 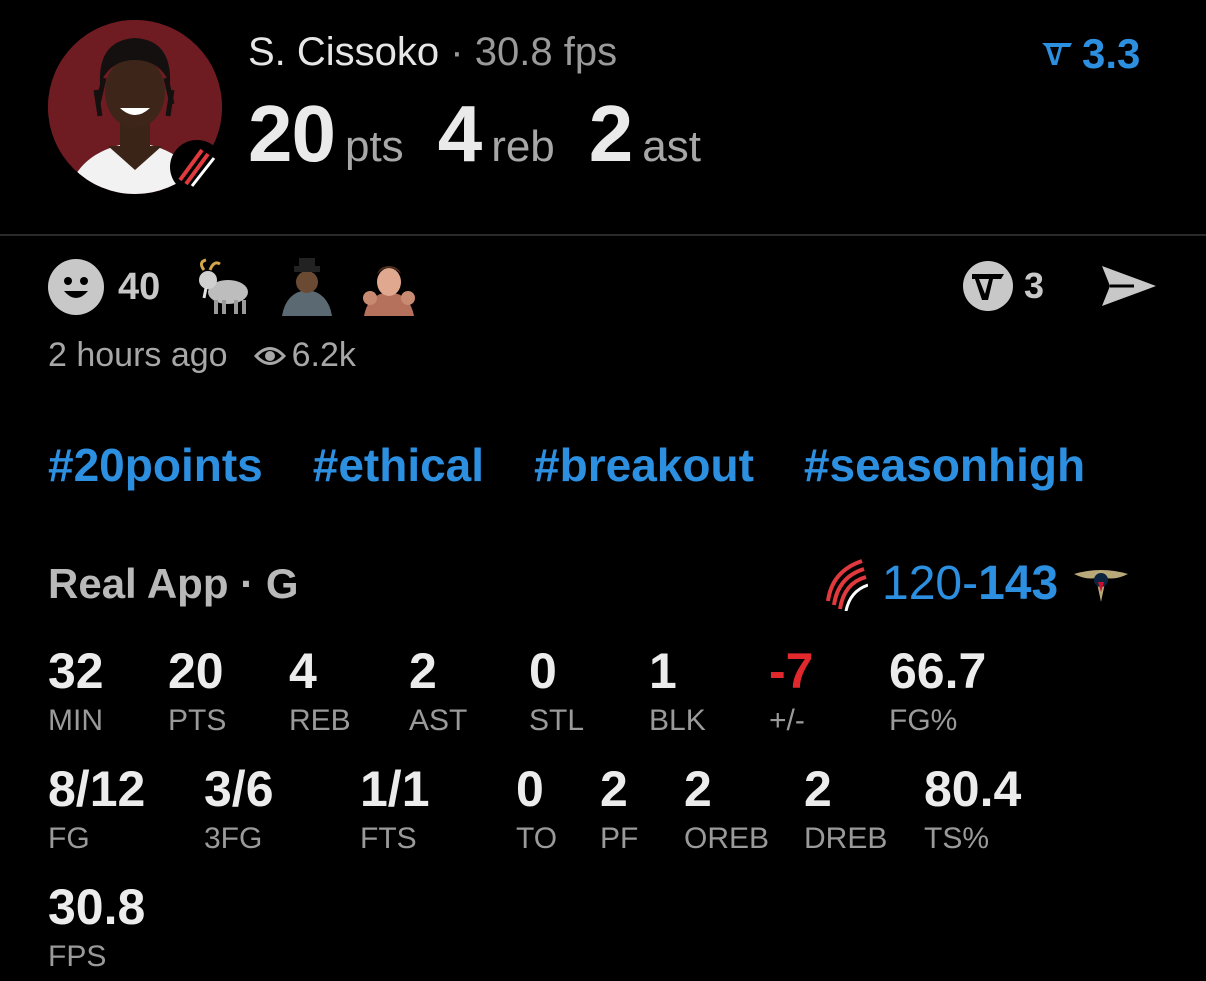 I want to click on score-dash: -, so click(x=970, y=583).